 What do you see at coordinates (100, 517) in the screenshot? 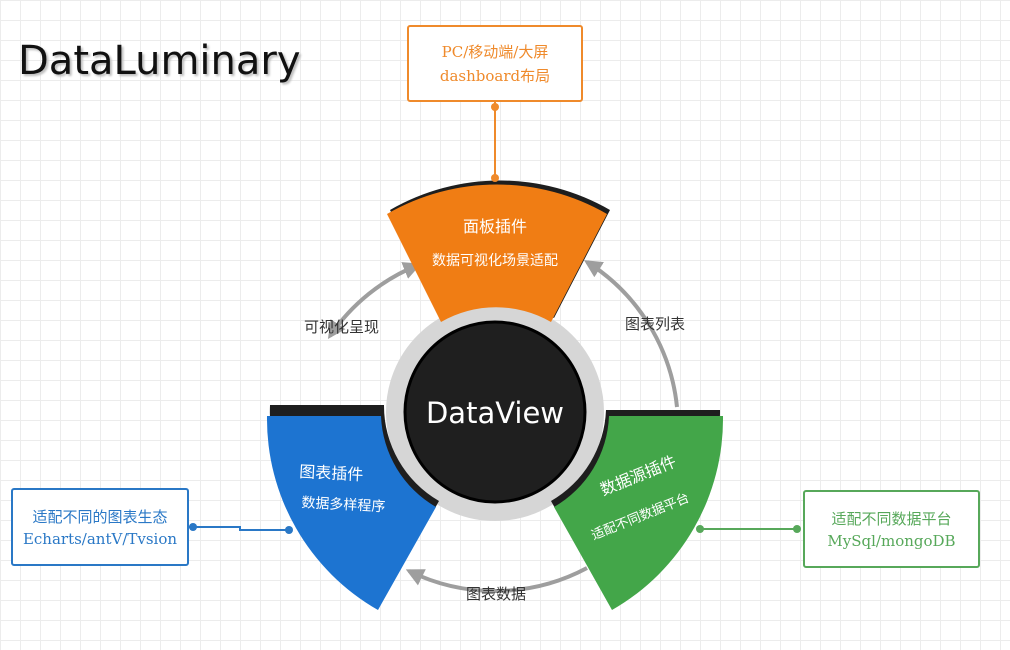
I see `chart-ecosystem-line1: 适配不同的图表生态` at bounding box center [100, 517].